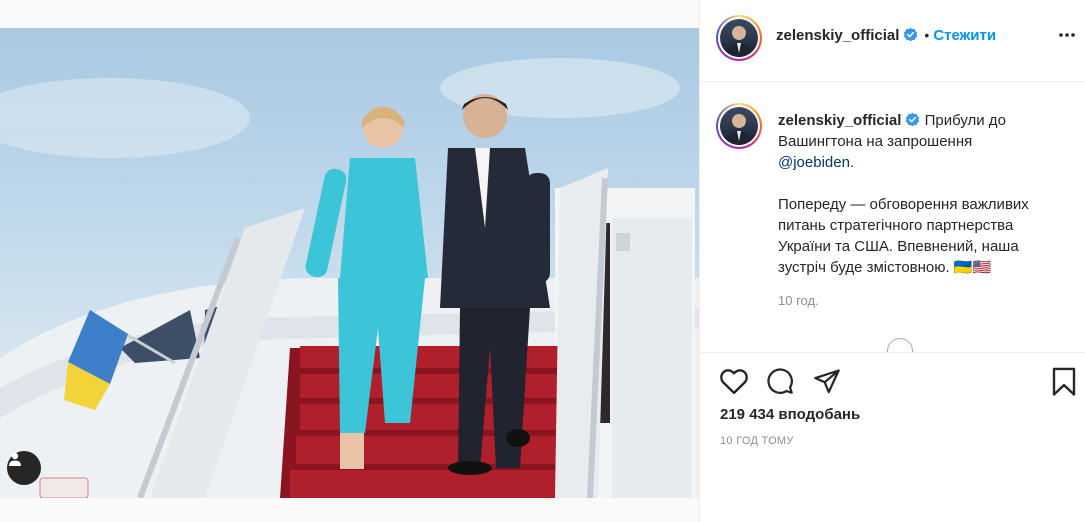 This screenshot has height=522, width=1085. What do you see at coordinates (15, 459) in the screenshot?
I see `user-tag-icon` at bounding box center [15, 459].